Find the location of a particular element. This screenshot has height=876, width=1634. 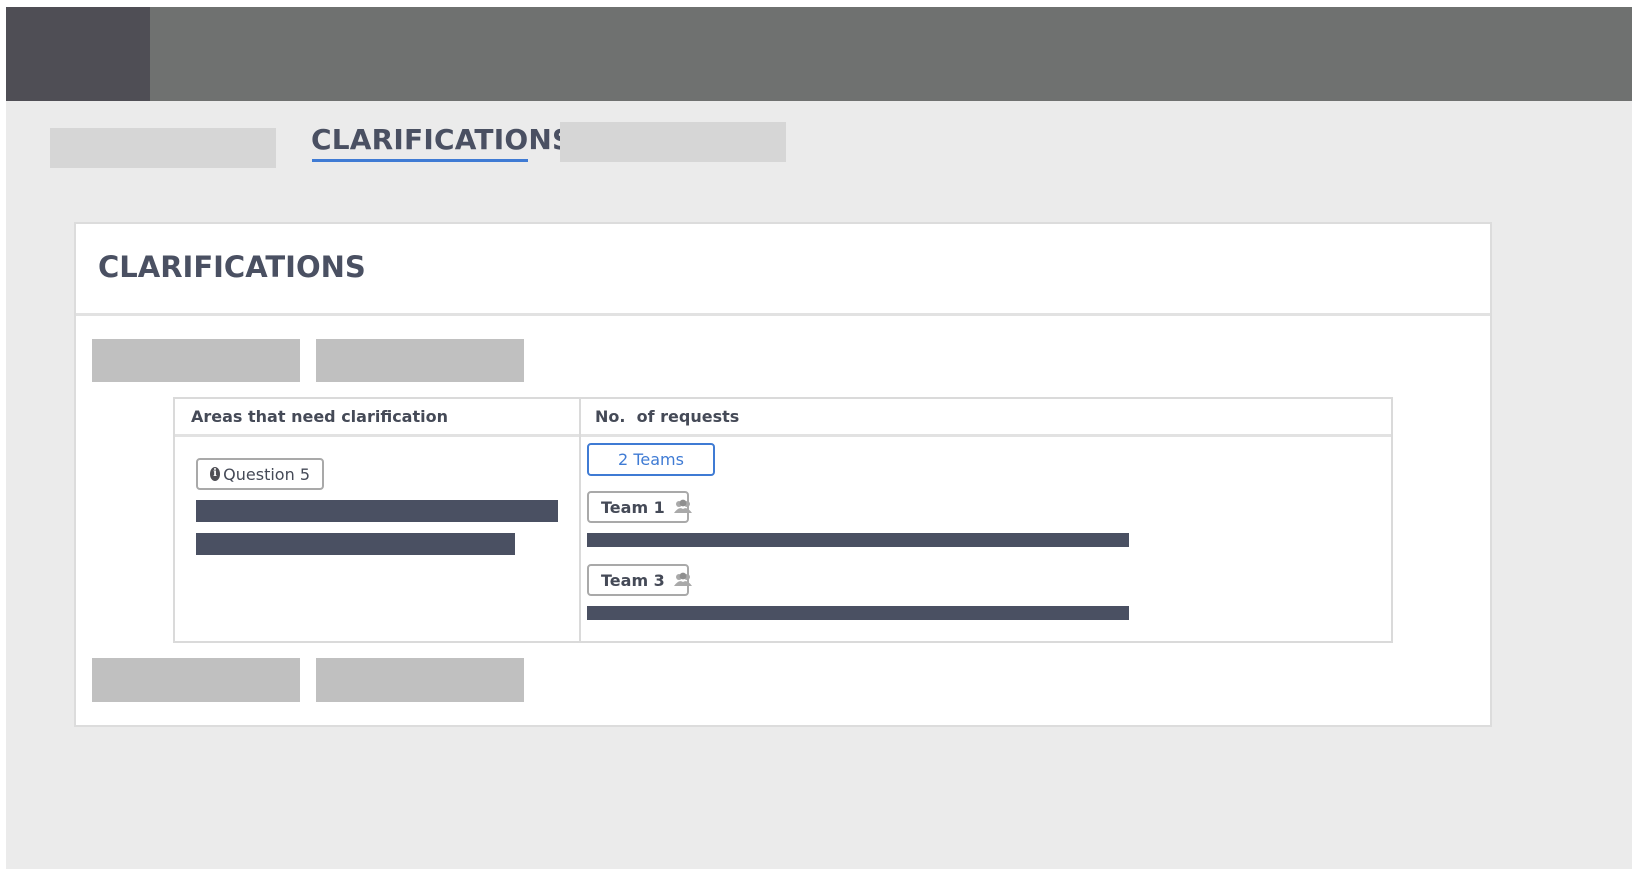

team-chip-3: Team 3 is located at coordinates (639, 580).